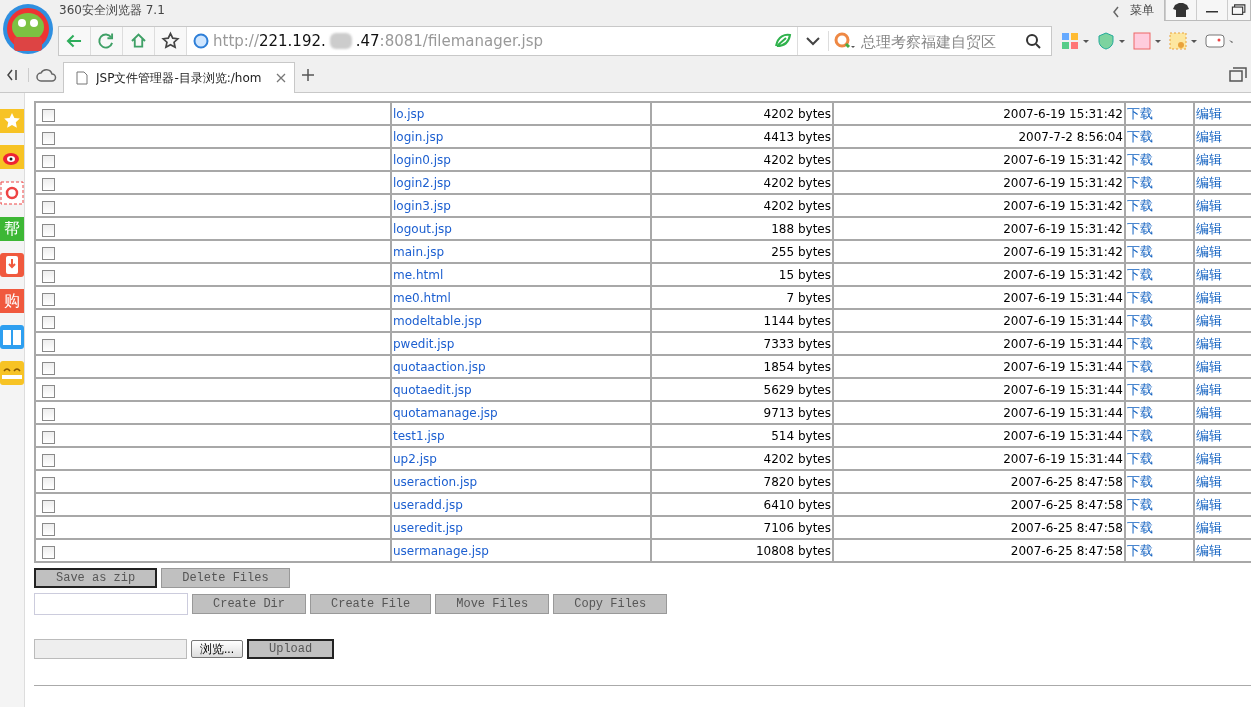 This screenshot has height=707, width=1251. I want to click on file-size: 255 bytes, so click(801, 251).